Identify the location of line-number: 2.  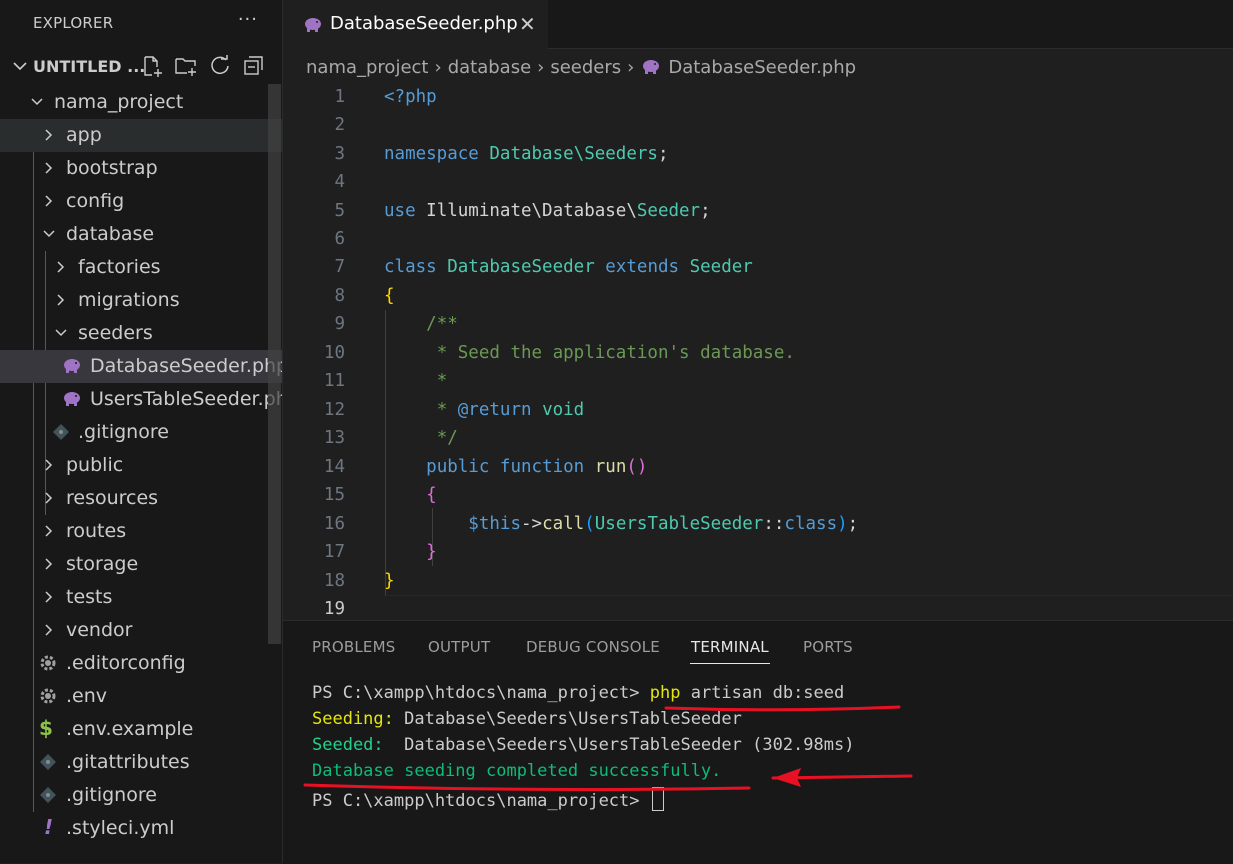
(339, 125).